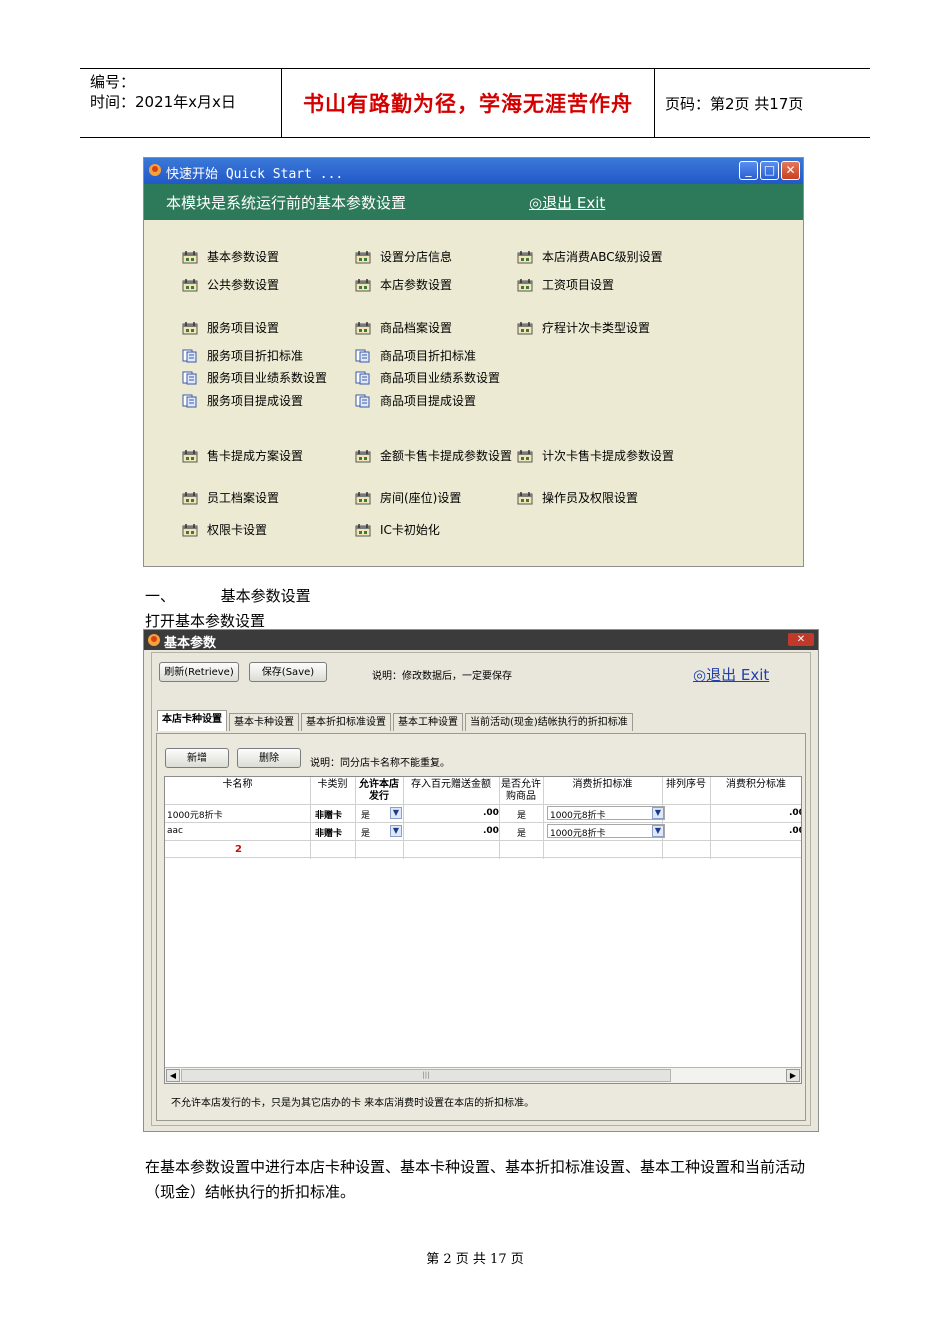 The image size is (950, 1344). I want to click on quick-start-item-label: 员工档案设置, so click(243, 498).